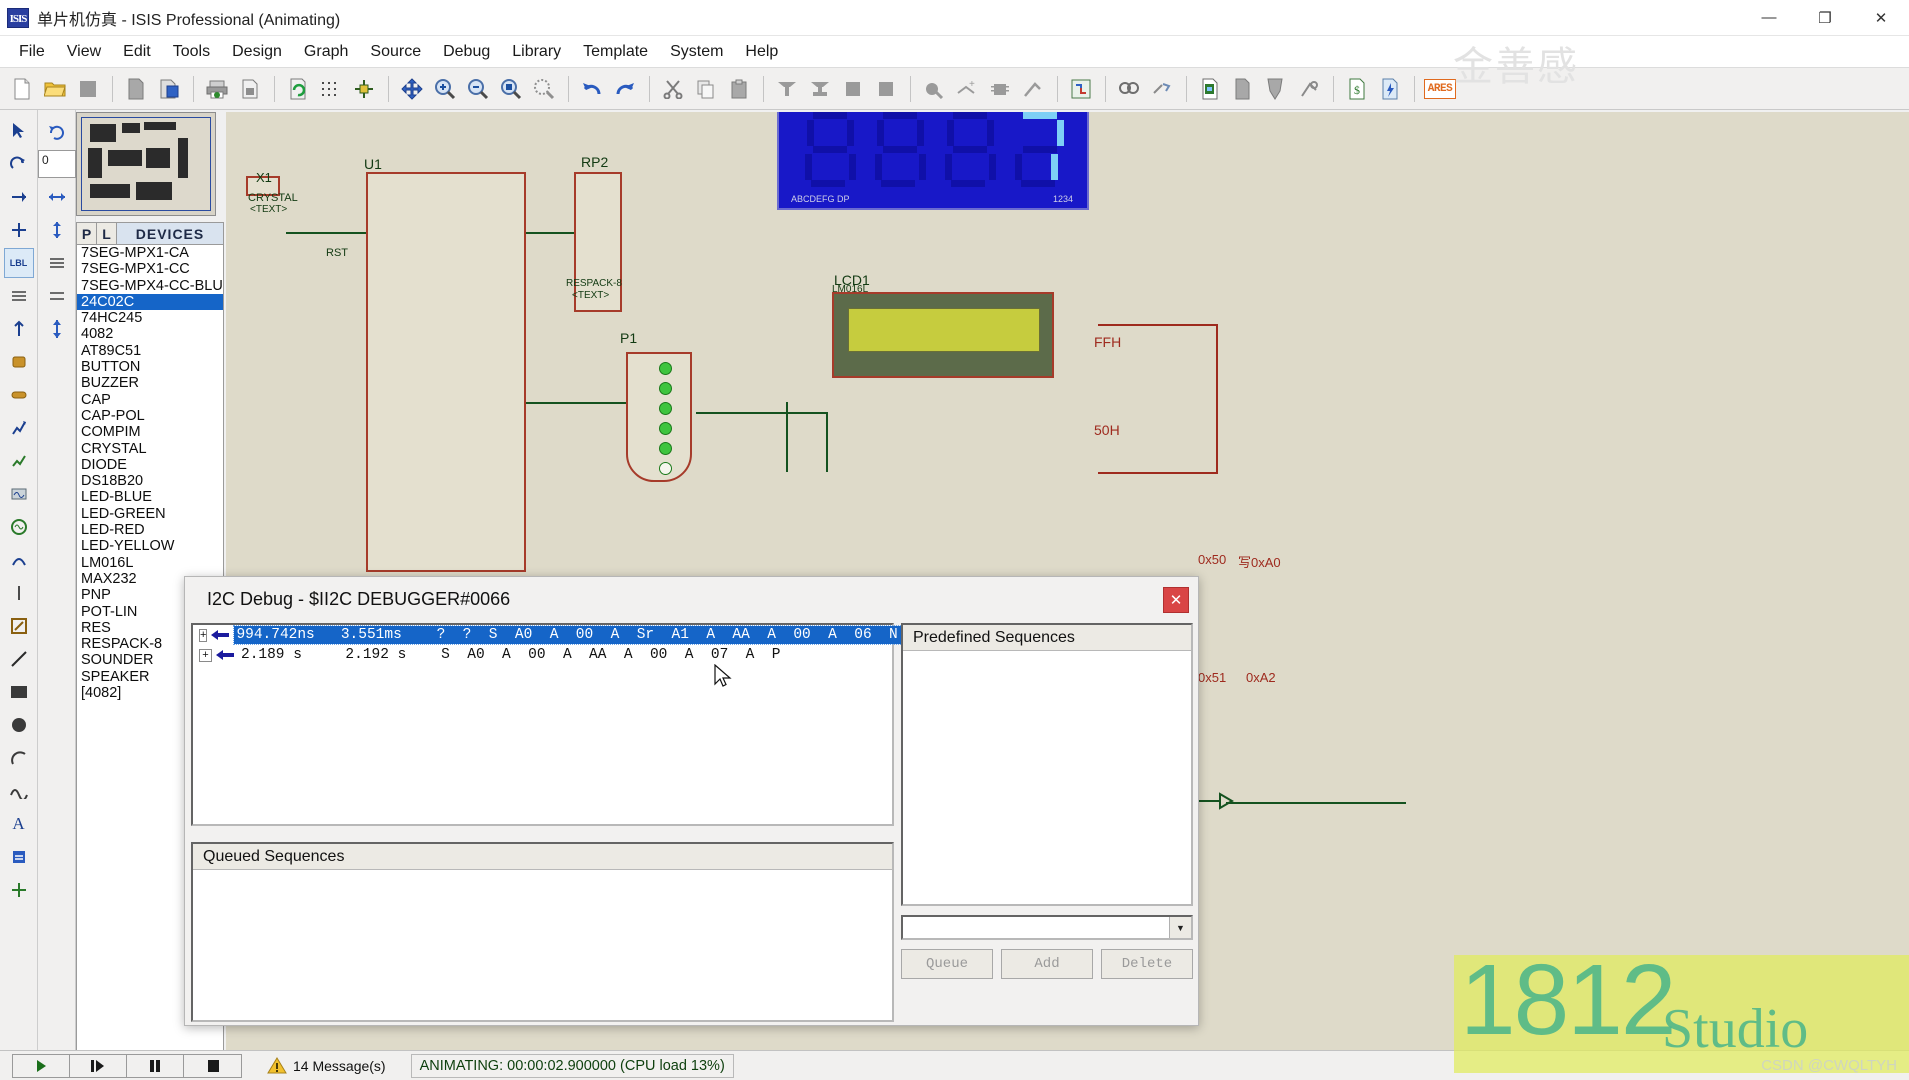 This screenshot has width=1909, height=1080. Describe the element at coordinates (169, 89) in the screenshot. I see `export-file-icon` at that location.